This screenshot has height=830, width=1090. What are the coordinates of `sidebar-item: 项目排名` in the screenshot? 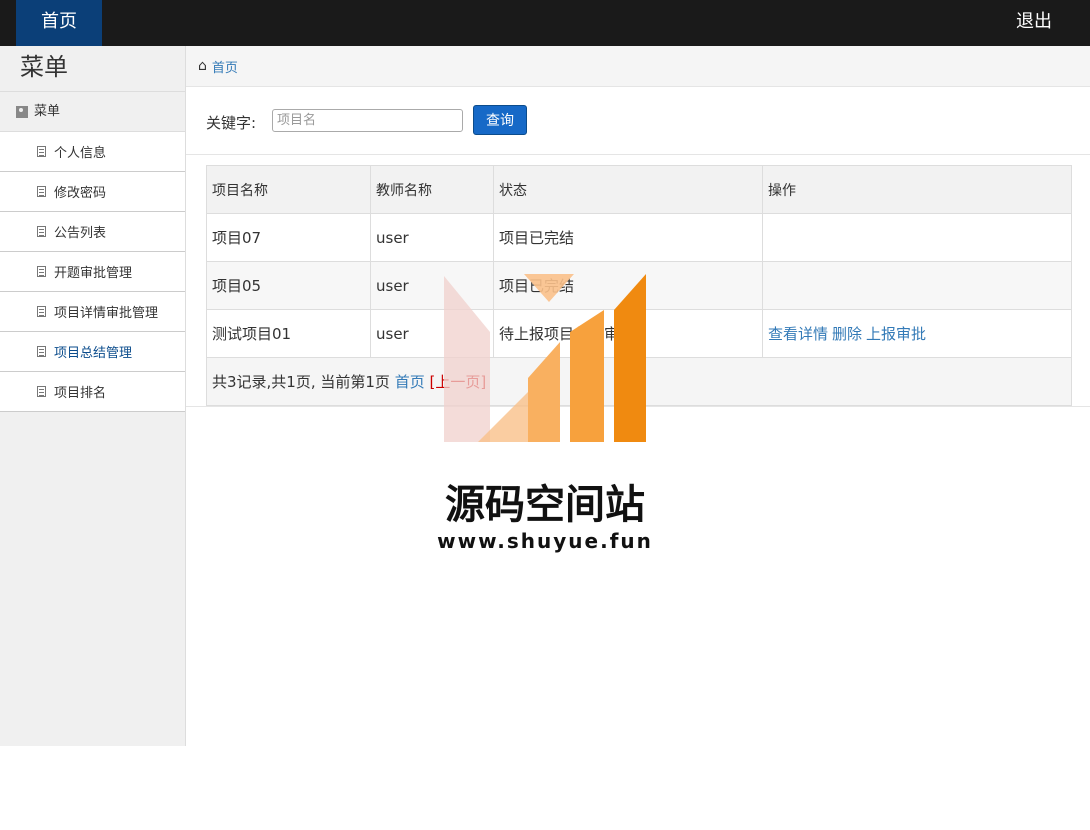 It's located at (92, 392).